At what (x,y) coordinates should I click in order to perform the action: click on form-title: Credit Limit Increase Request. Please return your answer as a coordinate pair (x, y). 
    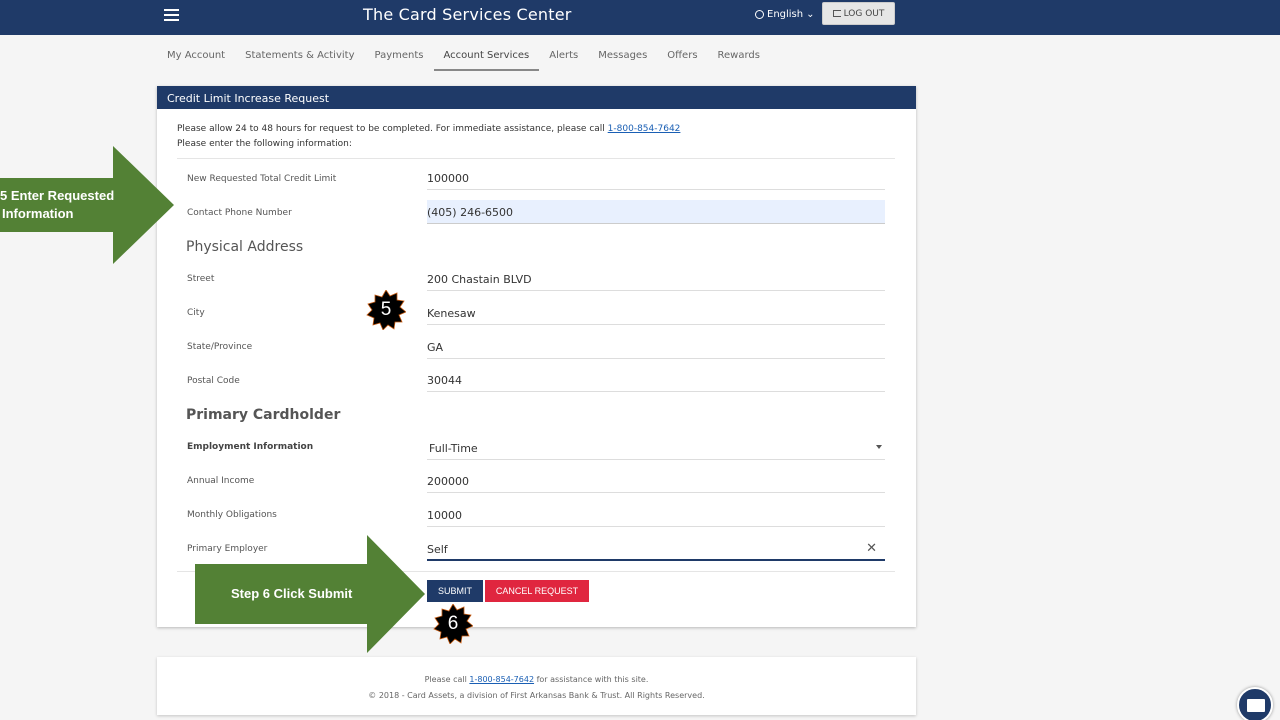
    Looking at the image, I should click on (536, 97).